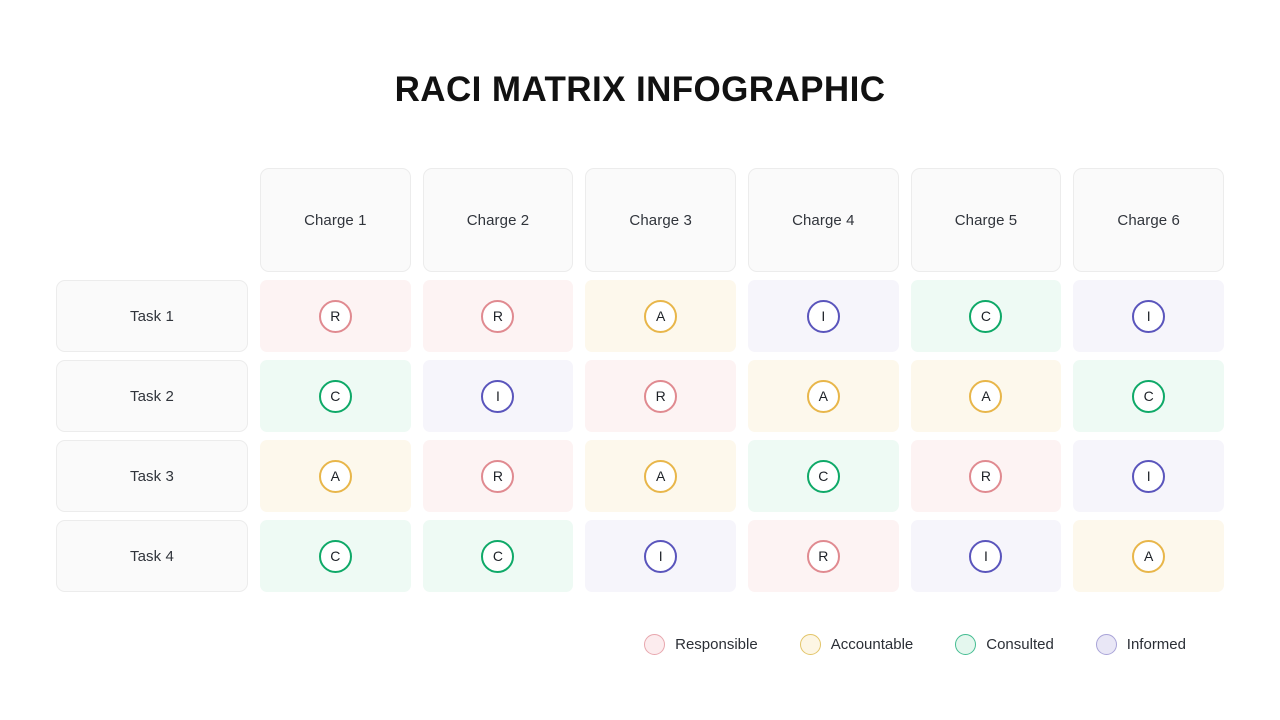  I want to click on legend-item-accountable: Accountable, so click(856, 644).